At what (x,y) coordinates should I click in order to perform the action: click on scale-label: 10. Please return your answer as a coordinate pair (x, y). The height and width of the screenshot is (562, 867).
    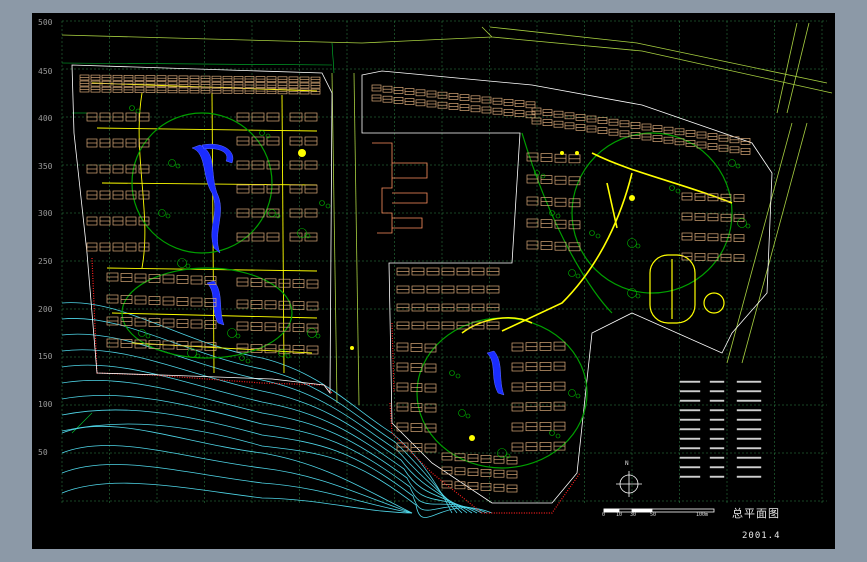
    Looking at the image, I should click on (619, 515).